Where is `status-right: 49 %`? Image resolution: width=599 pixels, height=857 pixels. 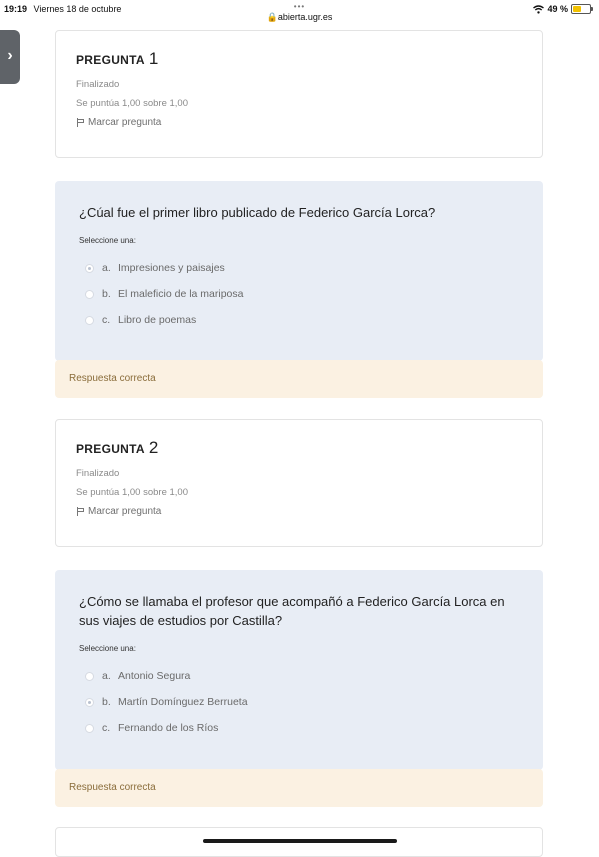
status-right: 49 % is located at coordinates (563, 9).